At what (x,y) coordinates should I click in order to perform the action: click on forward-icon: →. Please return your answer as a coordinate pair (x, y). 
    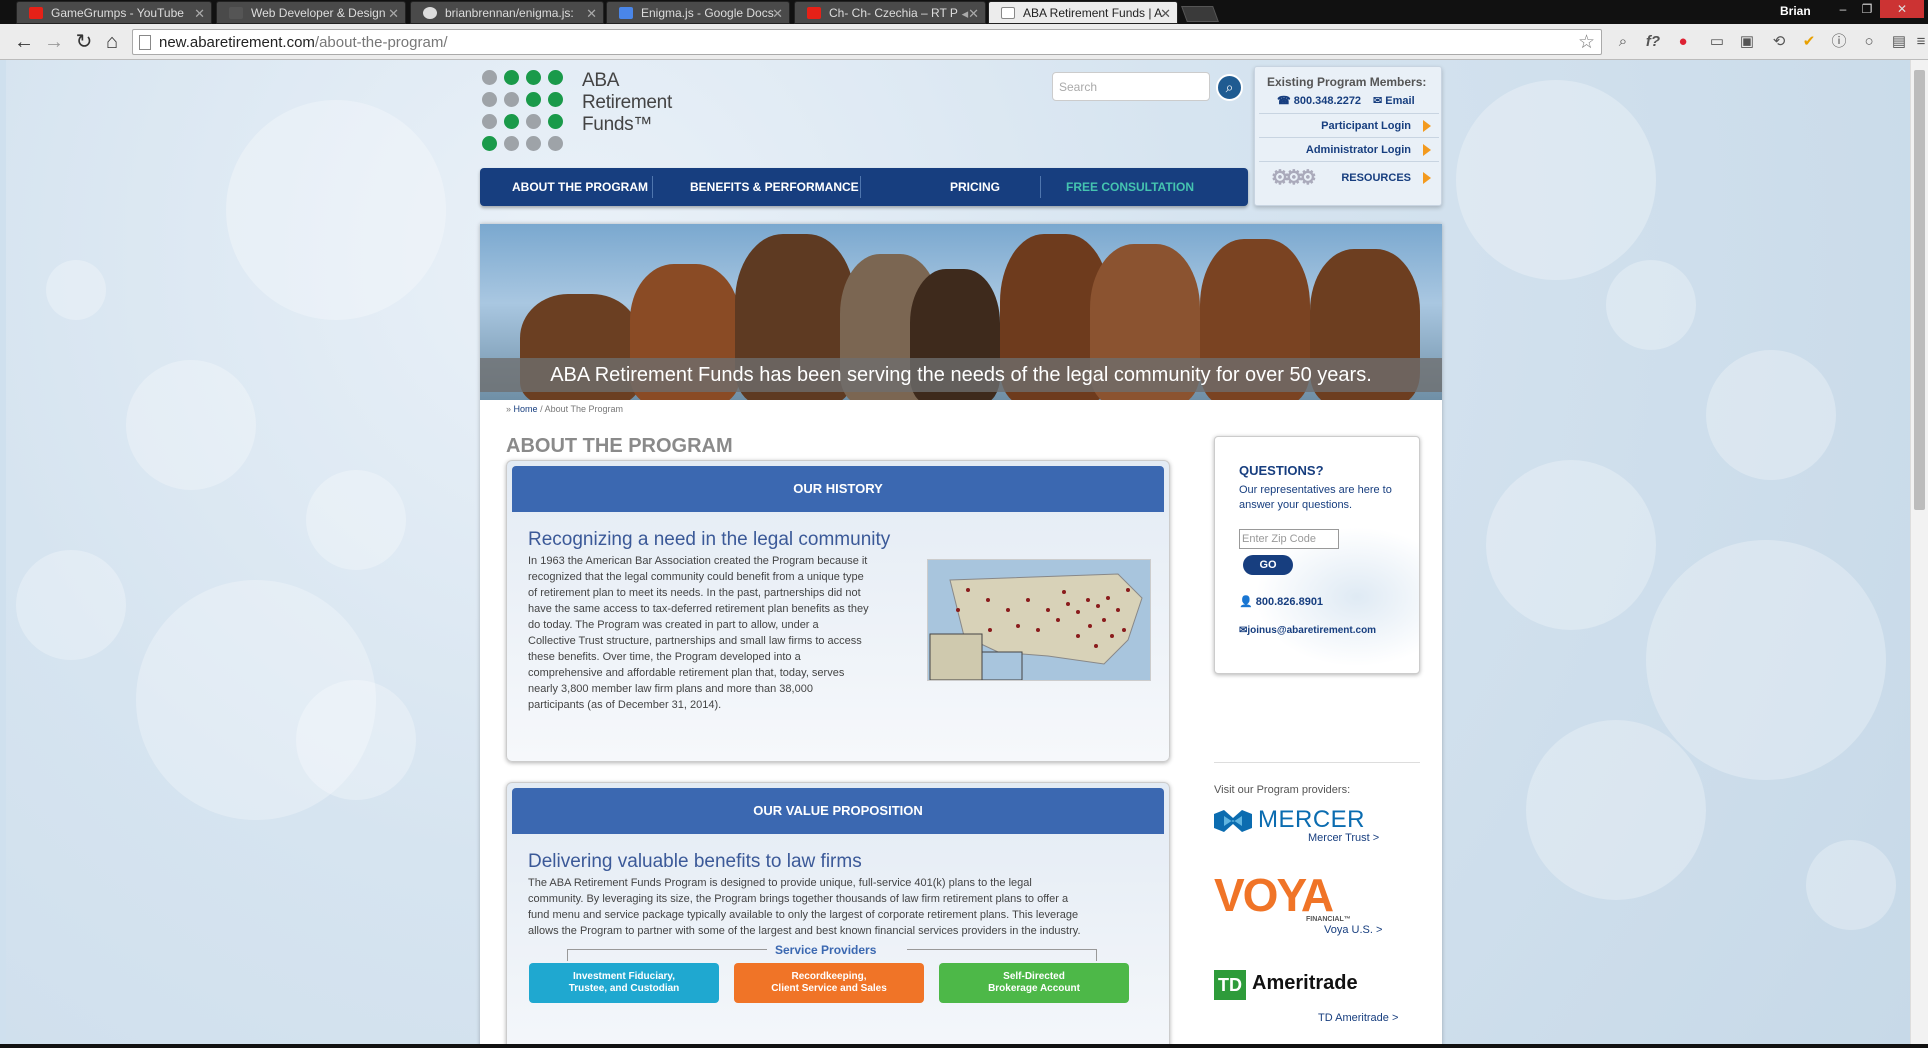
    Looking at the image, I should click on (54, 42).